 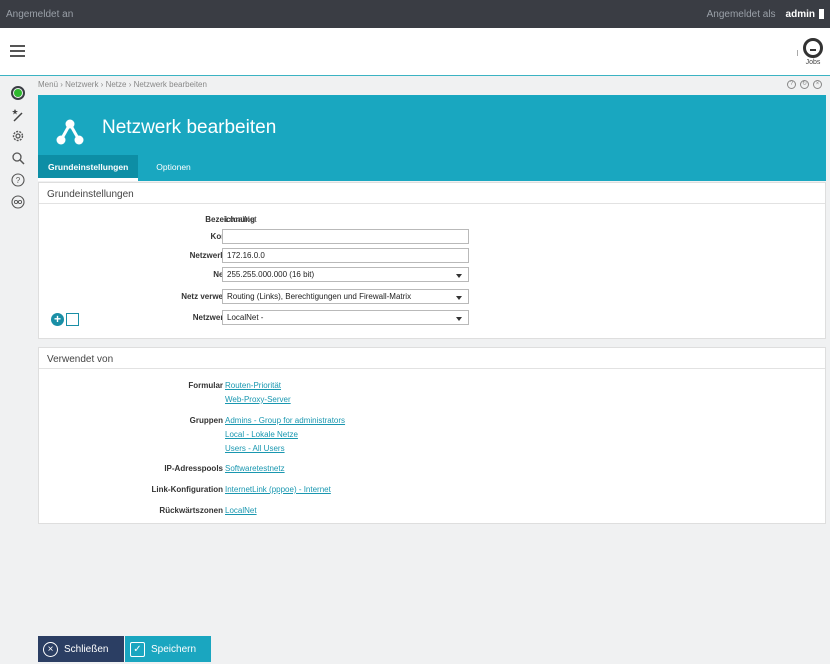 What do you see at coordinates (255, 468) in the screenshot?
I see `link-softwaretestnetz: Softwaretestnetz` at bounding box center [255, 468].